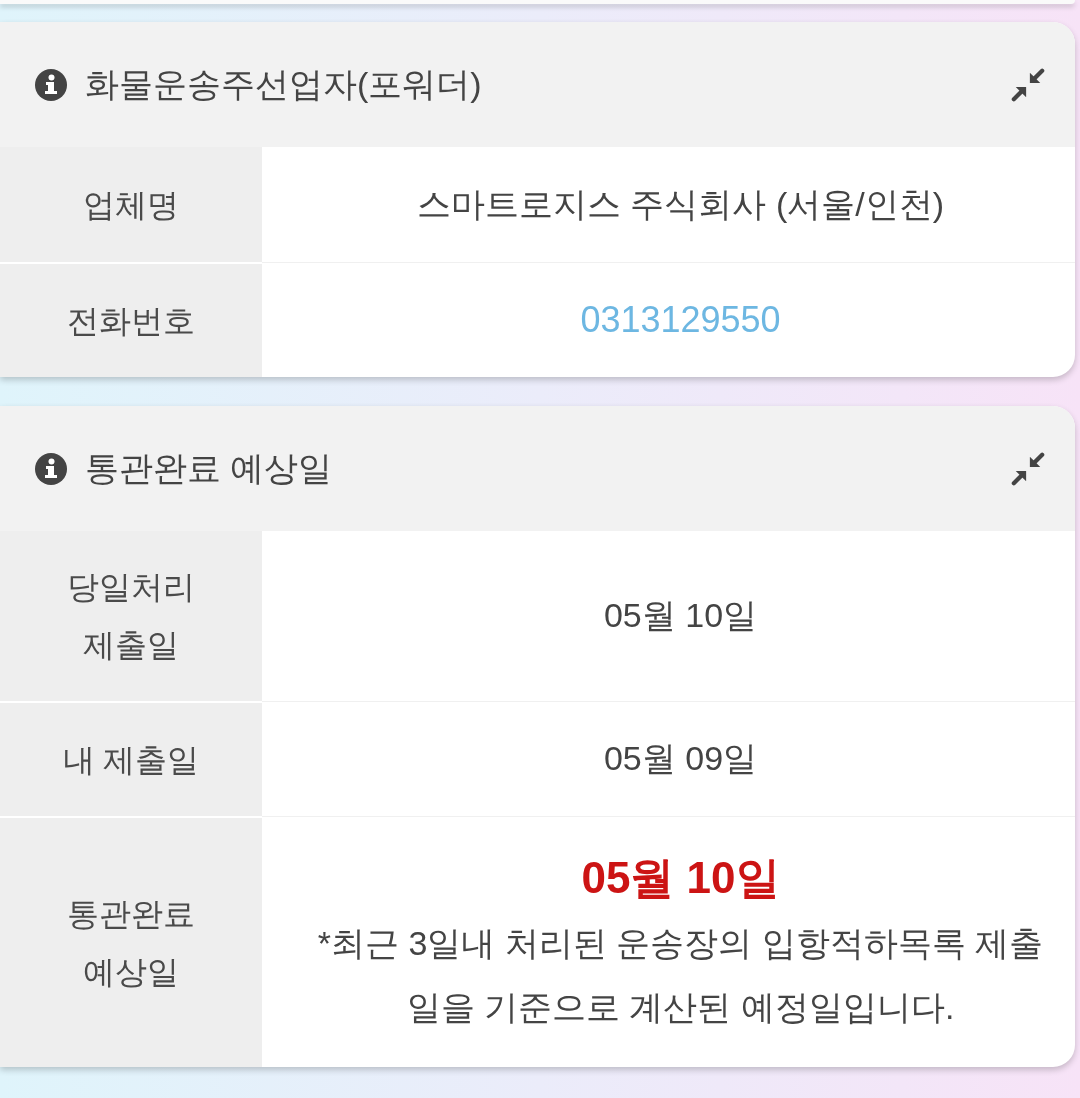 Image resolution: width=1080 pixels, height=1098 pixels. Describe the element at coordinates (680, 878) in the screenshot. I see `expected-date: 05월 10일` at that location.